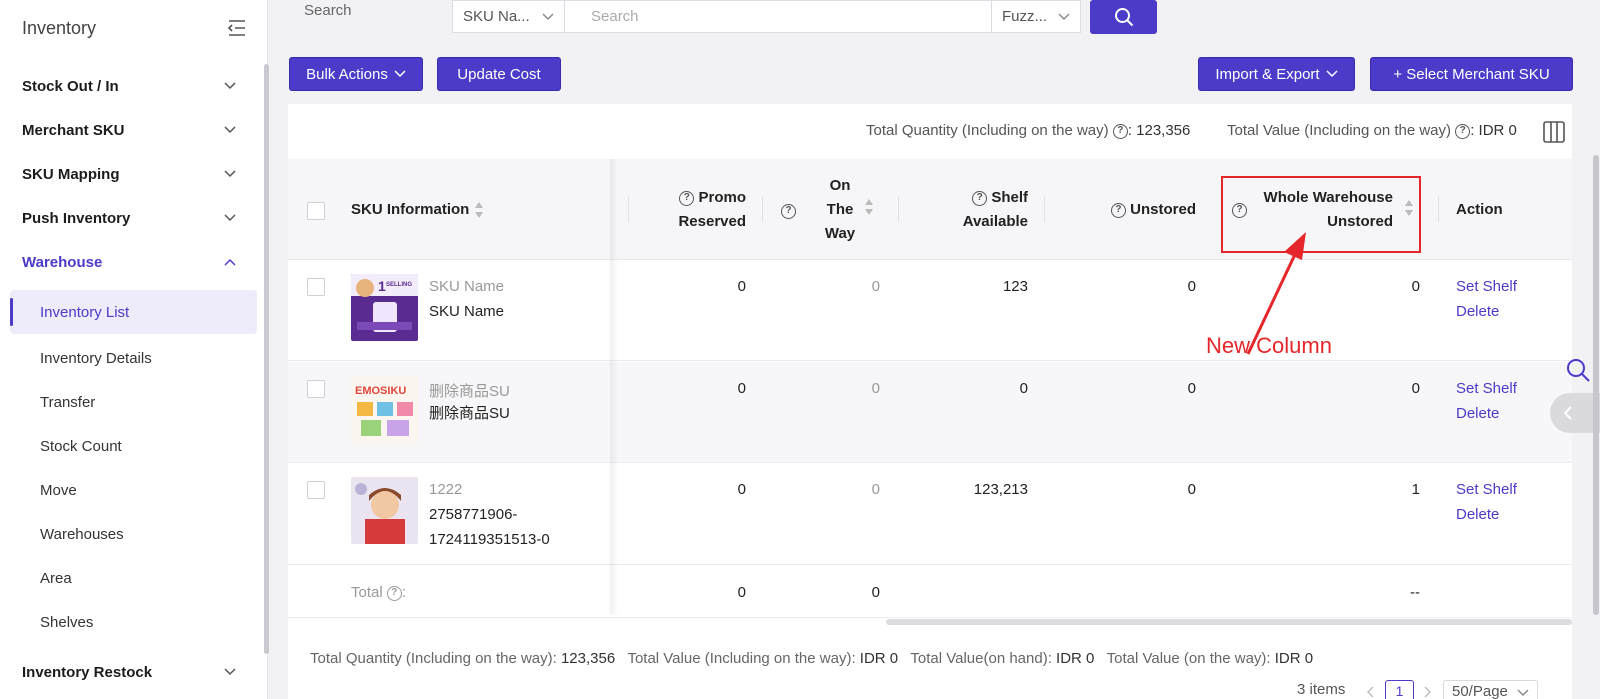  I want to click on sidebar-sub-move: Move, so click(133, 490).